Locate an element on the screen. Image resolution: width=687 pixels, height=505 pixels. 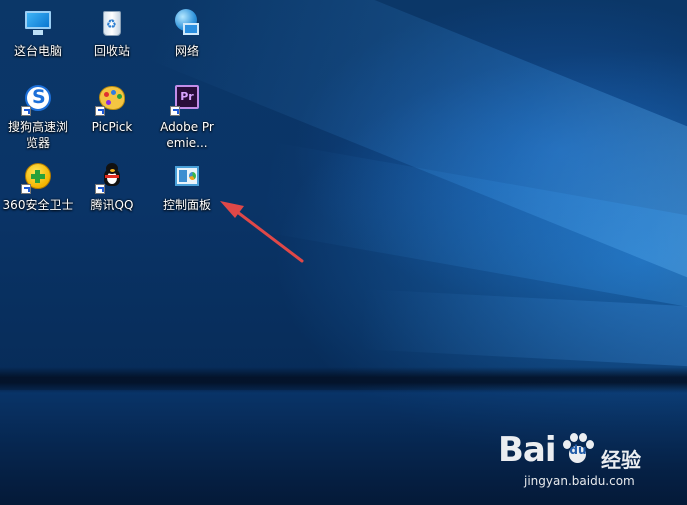
watermark-url: jingyan.baidu.com is located at coordinates (579, 481).